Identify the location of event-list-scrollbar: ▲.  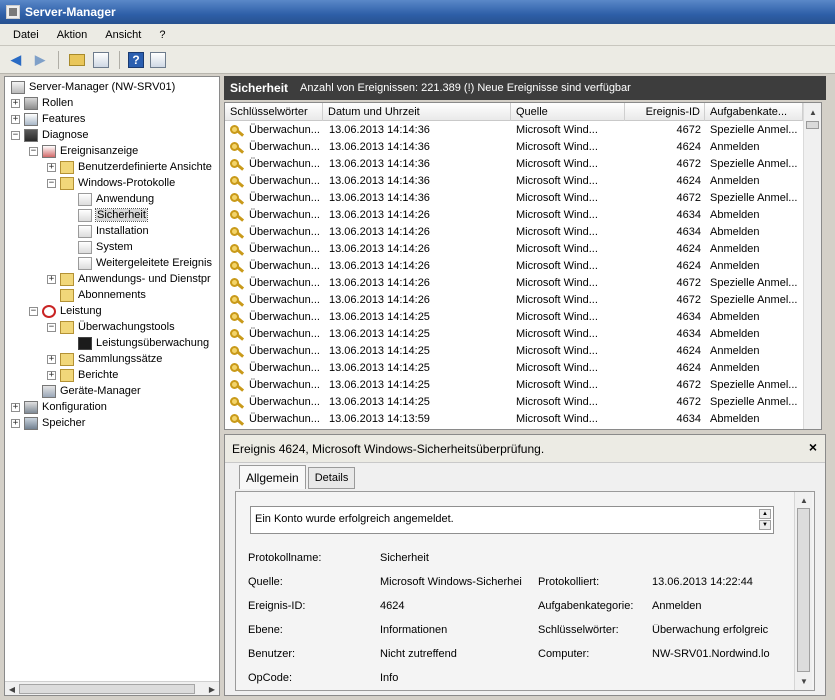
(812, 266).